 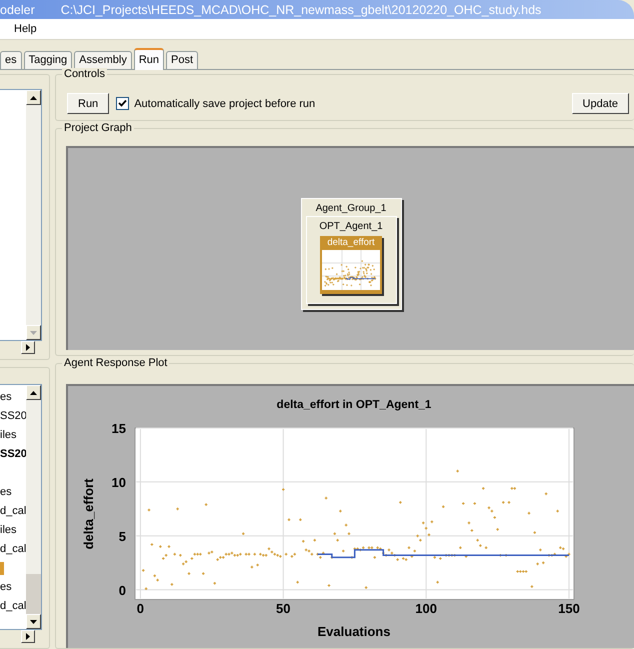 I want to click on right-arrow-icon, so click(x=28, y=636).